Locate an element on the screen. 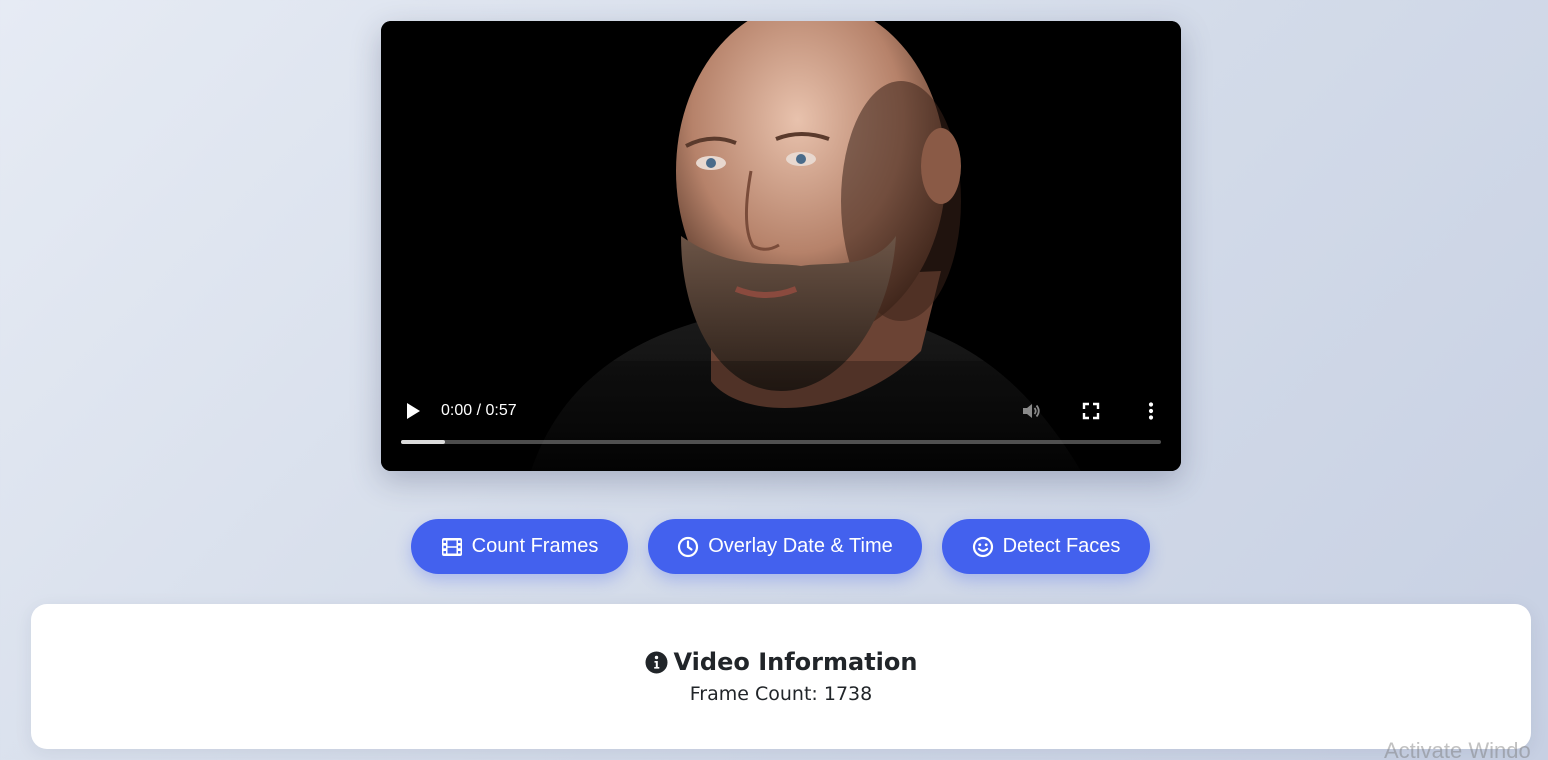 Image resolution: width=1548 pixels, height=760 pixels. fullscreen-icon is located at coordinates (1091, 411).